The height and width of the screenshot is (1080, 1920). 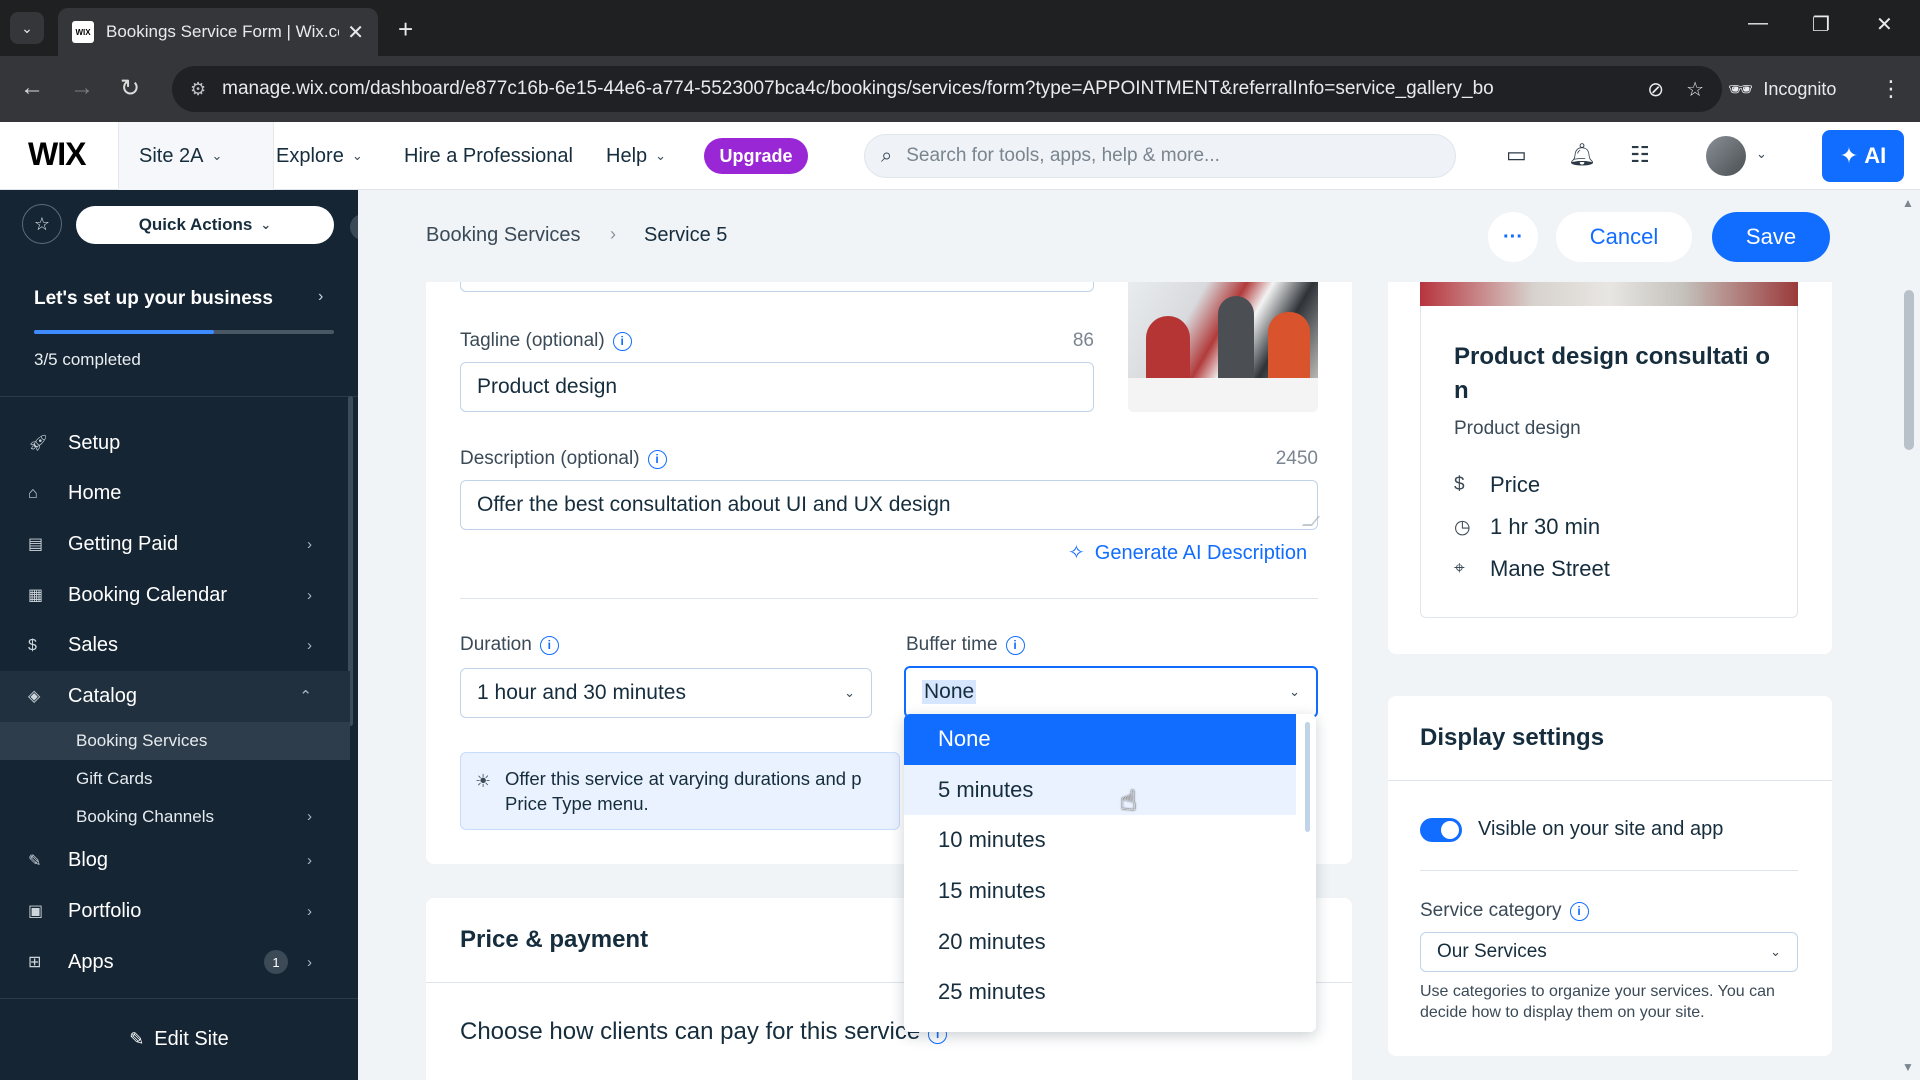 I want to click on dropdown-option-25-minutes: 25 minutes, so click(x=1100, y=992).